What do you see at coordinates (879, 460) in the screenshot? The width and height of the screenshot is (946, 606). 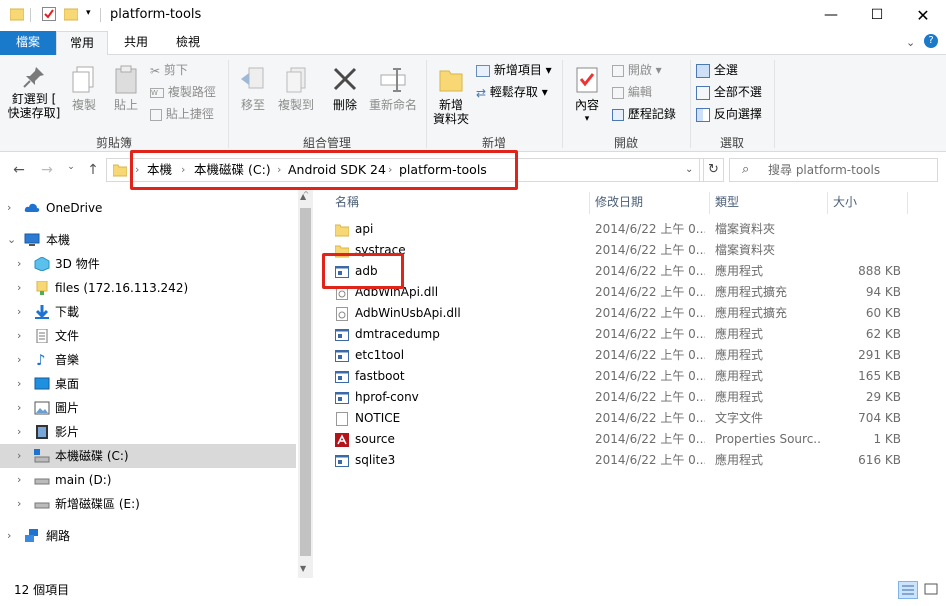 I see `file-size: 616 KB` at bounding box center [879, 460].